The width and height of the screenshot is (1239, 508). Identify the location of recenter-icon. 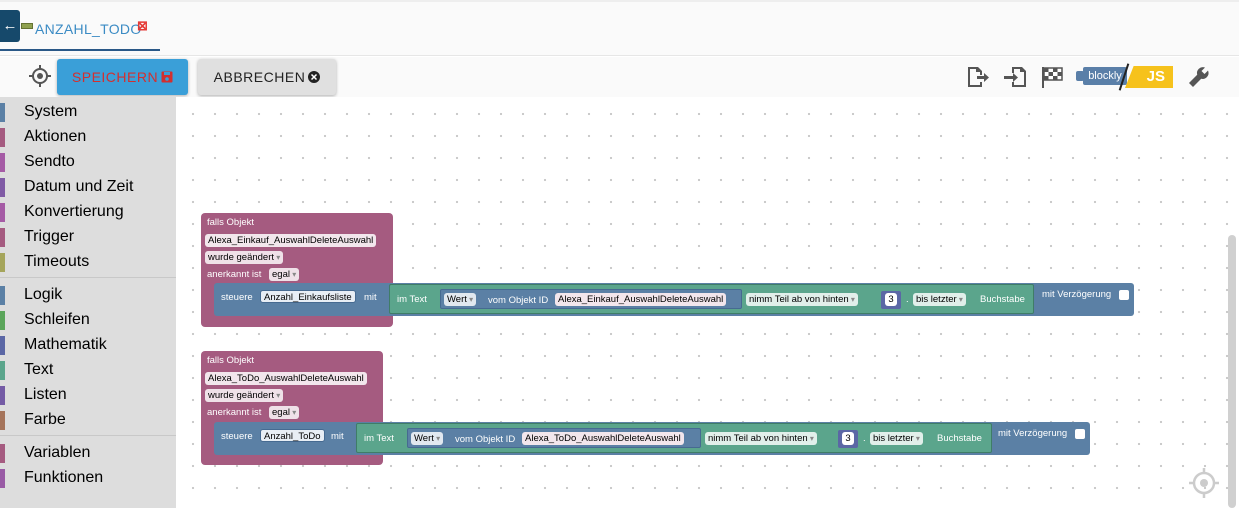
(1204, 483).